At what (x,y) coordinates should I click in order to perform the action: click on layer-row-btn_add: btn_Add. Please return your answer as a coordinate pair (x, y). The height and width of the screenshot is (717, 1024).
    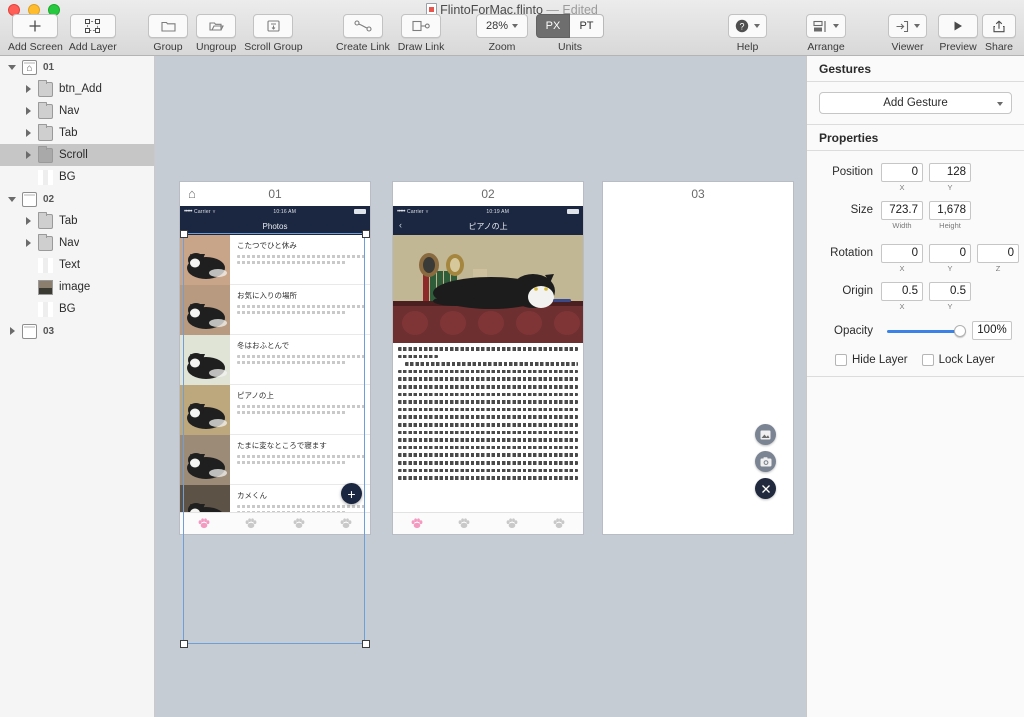
    Looking at the image, I should click on (77, 89).